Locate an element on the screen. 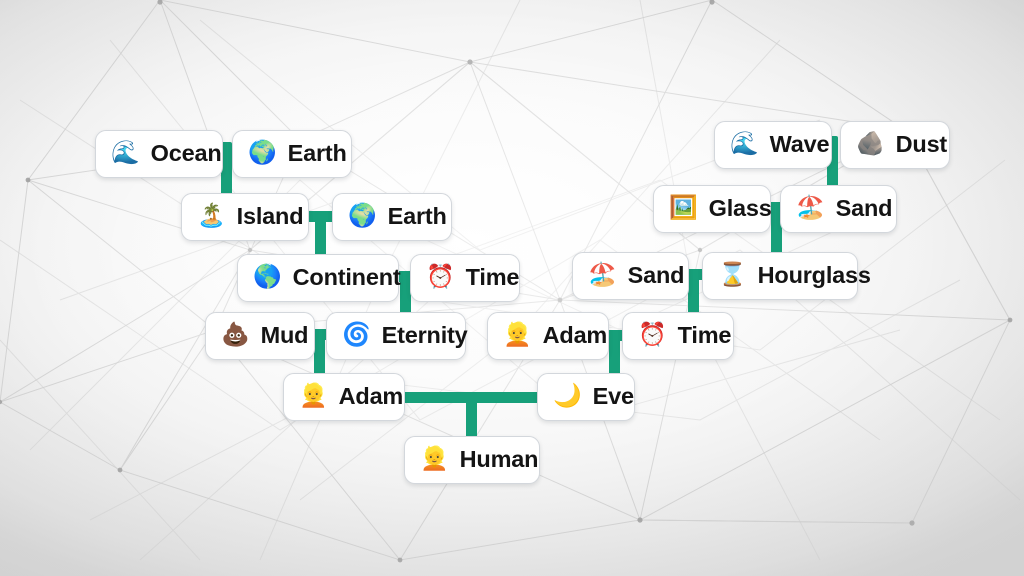  node-label: Island is located at coordinates (270, 216).